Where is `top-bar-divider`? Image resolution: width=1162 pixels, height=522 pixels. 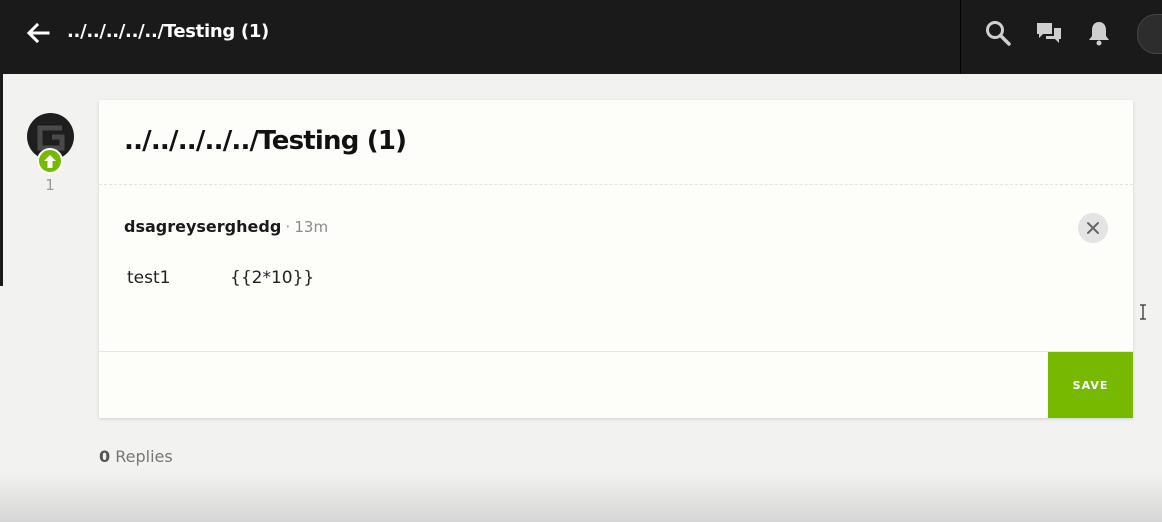
top-bar-divider is located at coordinates (960, 37).